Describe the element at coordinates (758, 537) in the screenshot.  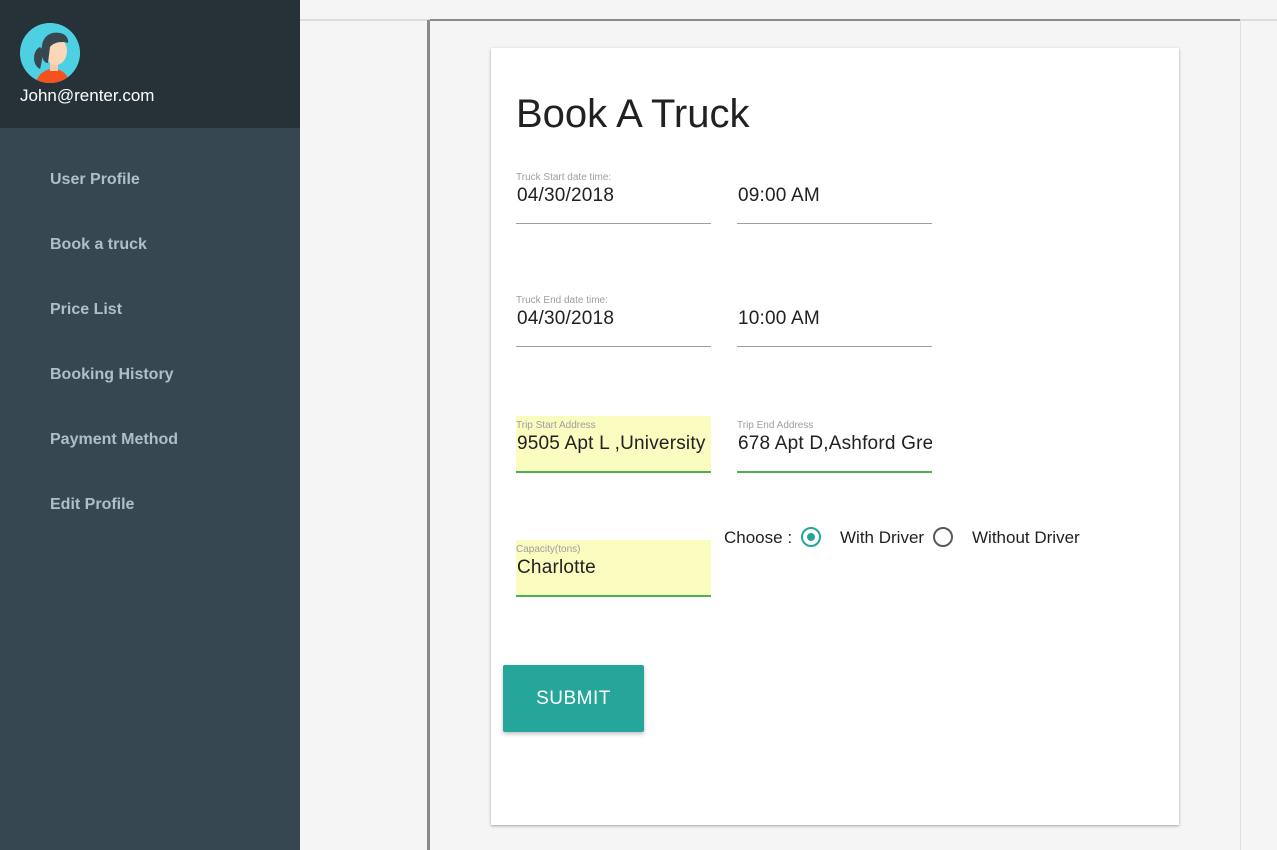
I see `driver-choice-label: Choose :` at that location.